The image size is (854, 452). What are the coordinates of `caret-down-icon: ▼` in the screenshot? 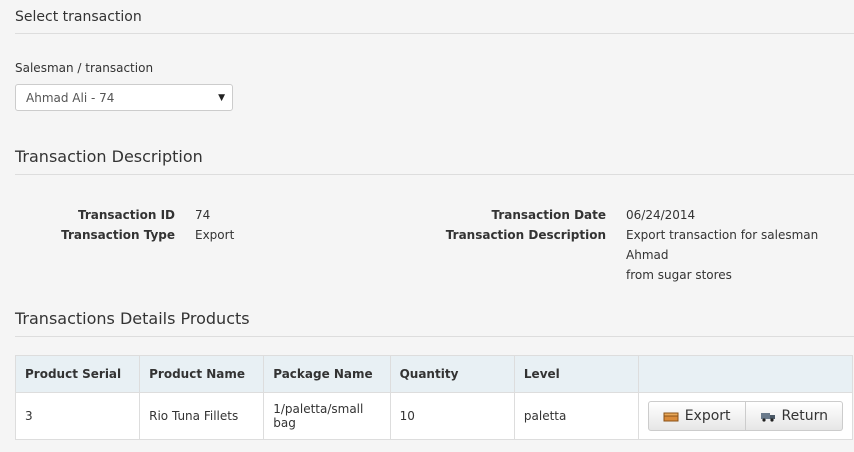 It's located at (221, 98).